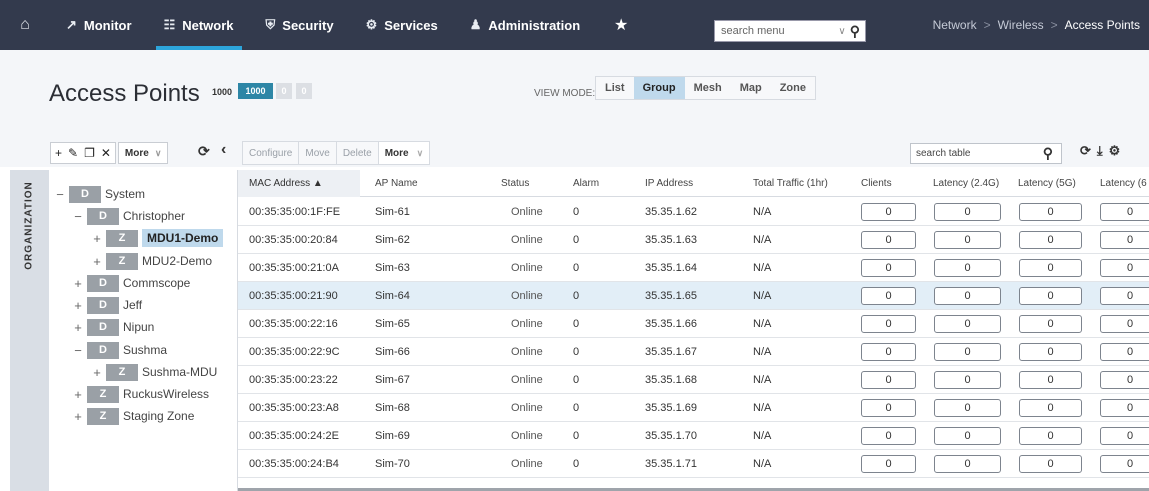 The width and height of the screenshot is (1149, 491). What do you see at coordinates (112, 327) in the screenshot?
I see `tree-node-nipun: + D Nipun` at bounding box center [112, 327].